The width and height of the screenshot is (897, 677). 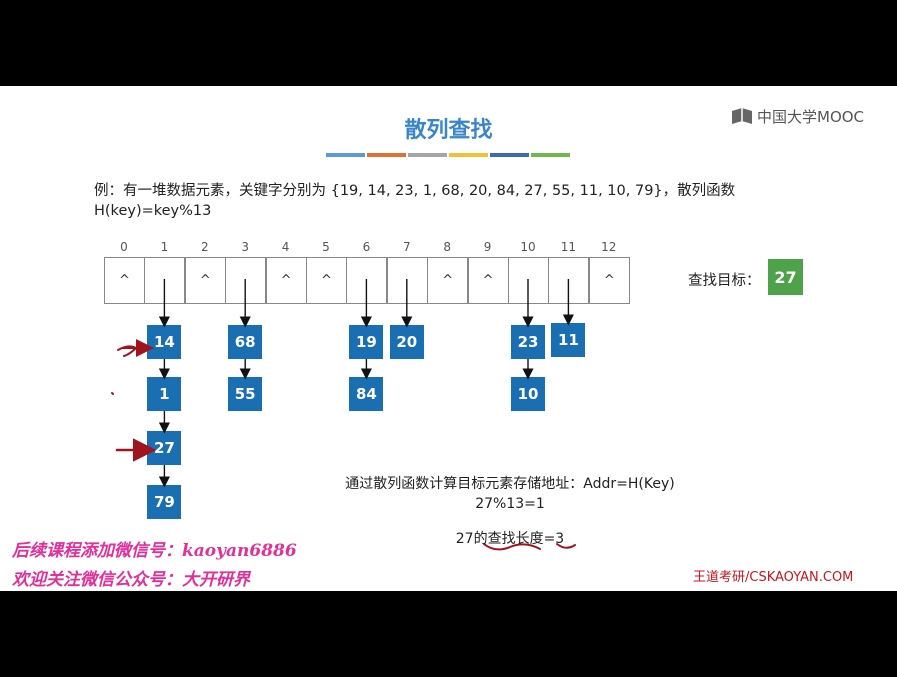 I want to click on explain-line-2: 27%13=1, so click(x=510, y=504).